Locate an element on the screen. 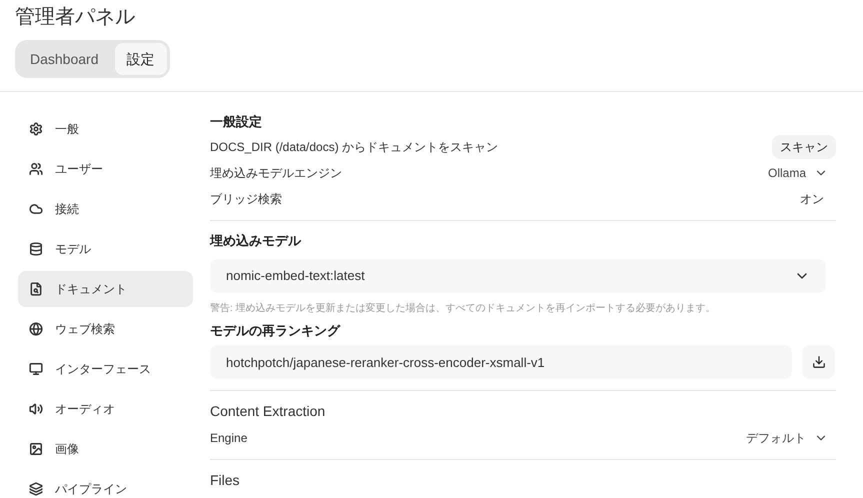 The image size is (863, 498). cloud-icon is located at coordinates (36, 209).